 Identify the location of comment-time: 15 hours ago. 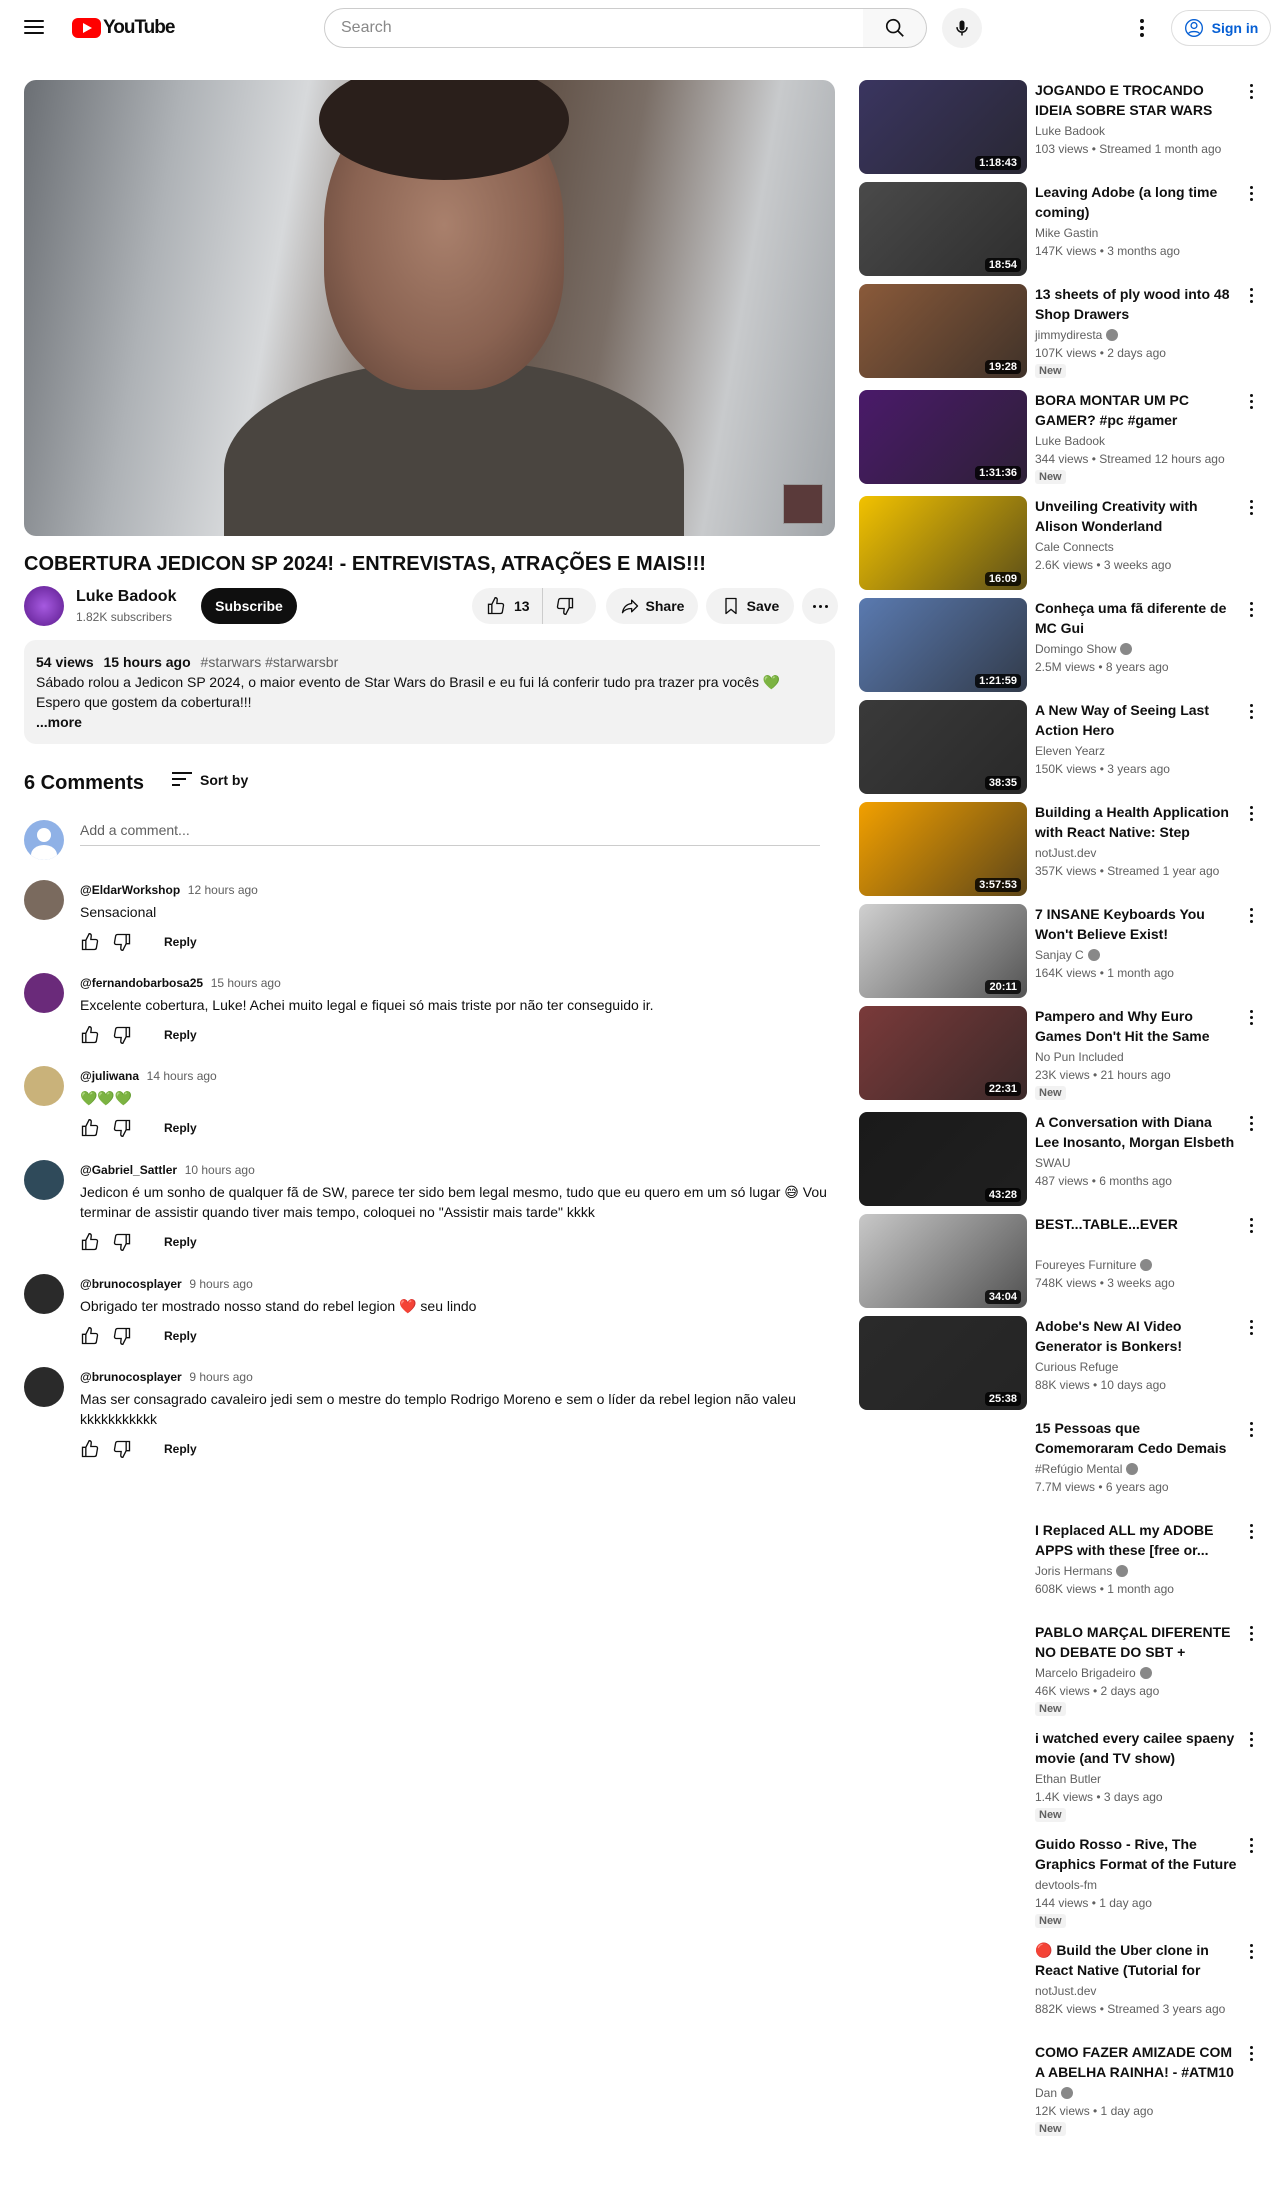
(246, 983).